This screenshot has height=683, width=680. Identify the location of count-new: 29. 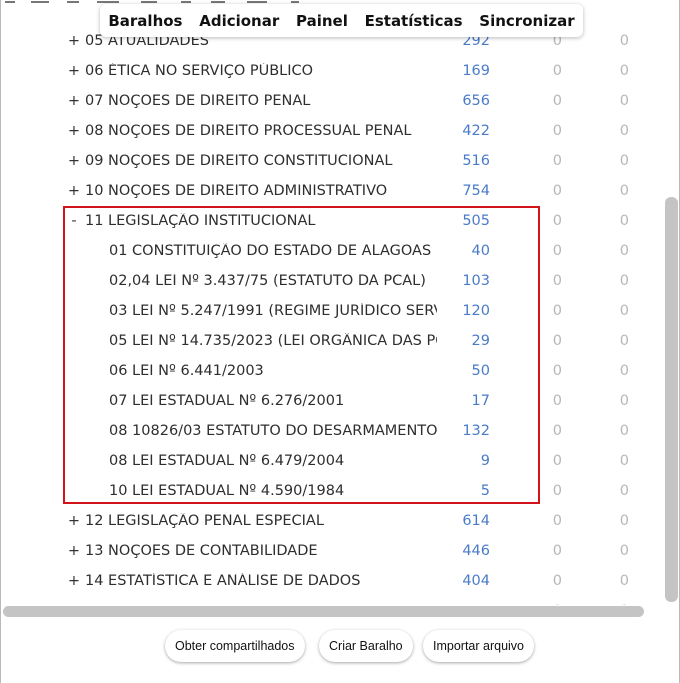
(460, 341).